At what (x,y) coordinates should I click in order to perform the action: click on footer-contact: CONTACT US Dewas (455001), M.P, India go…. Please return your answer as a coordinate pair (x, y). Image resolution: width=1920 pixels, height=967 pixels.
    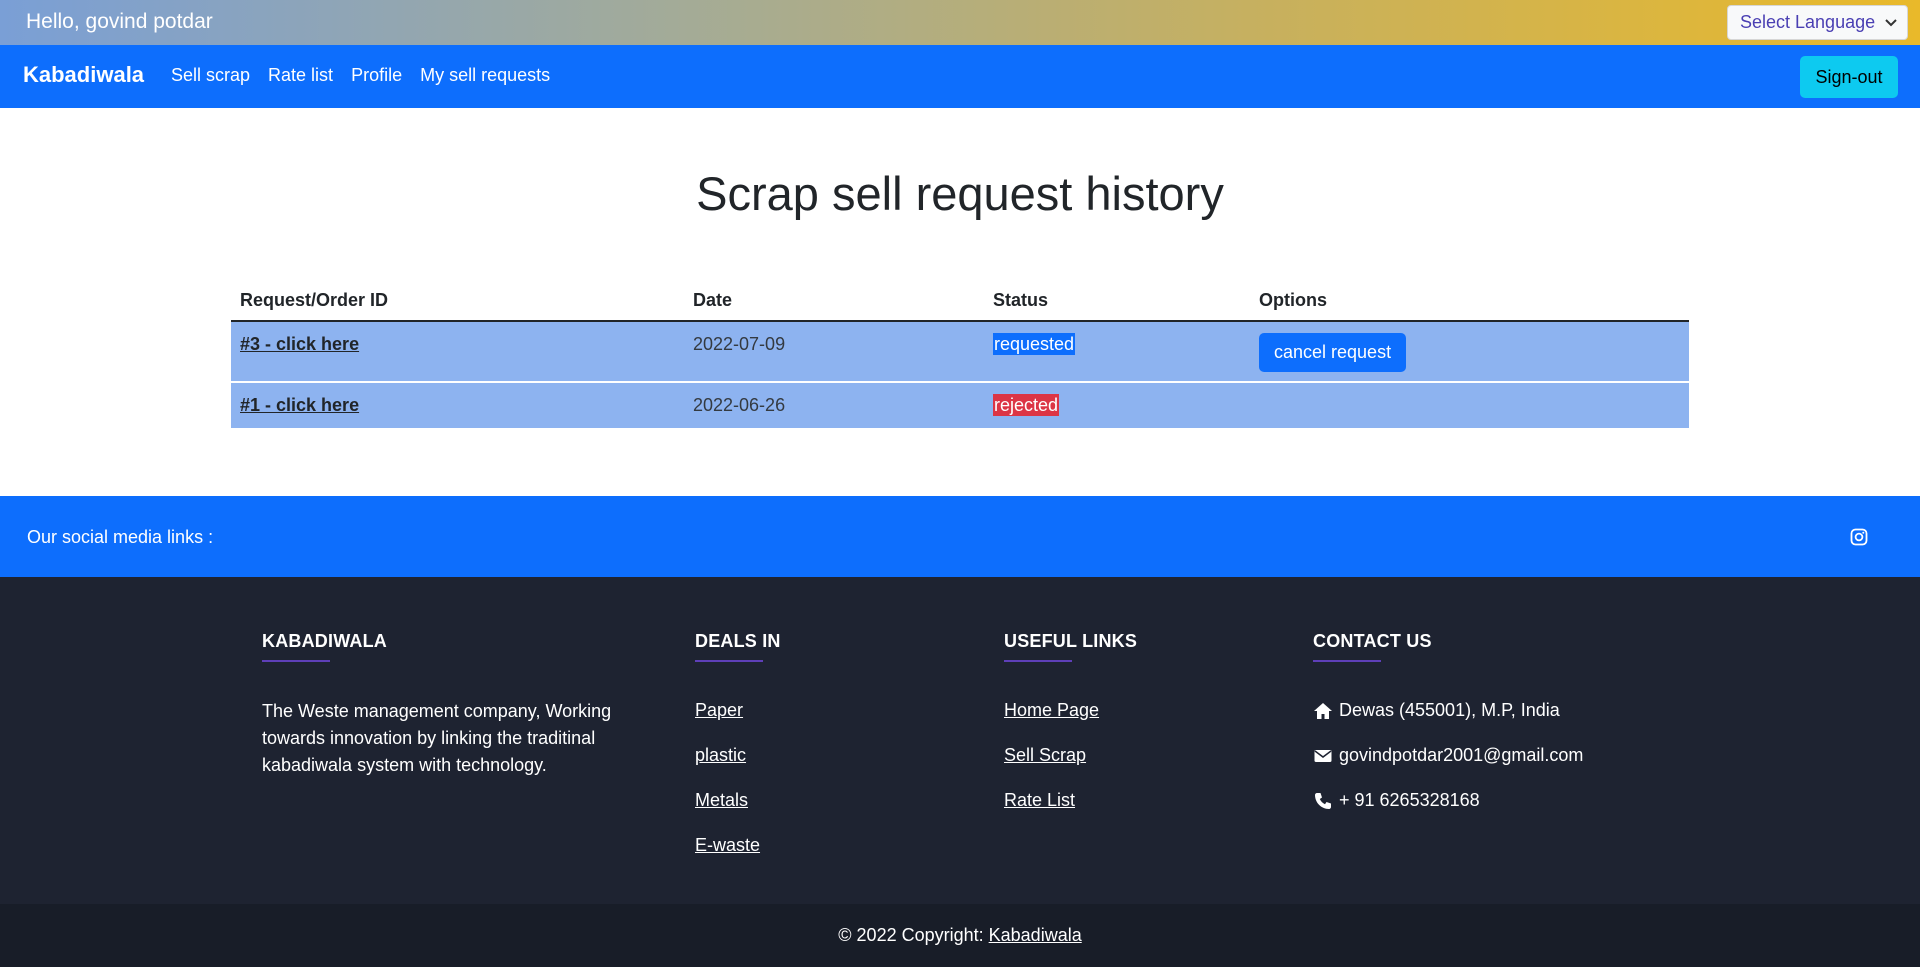
    Looking at the image, I should click on (1493, 732).